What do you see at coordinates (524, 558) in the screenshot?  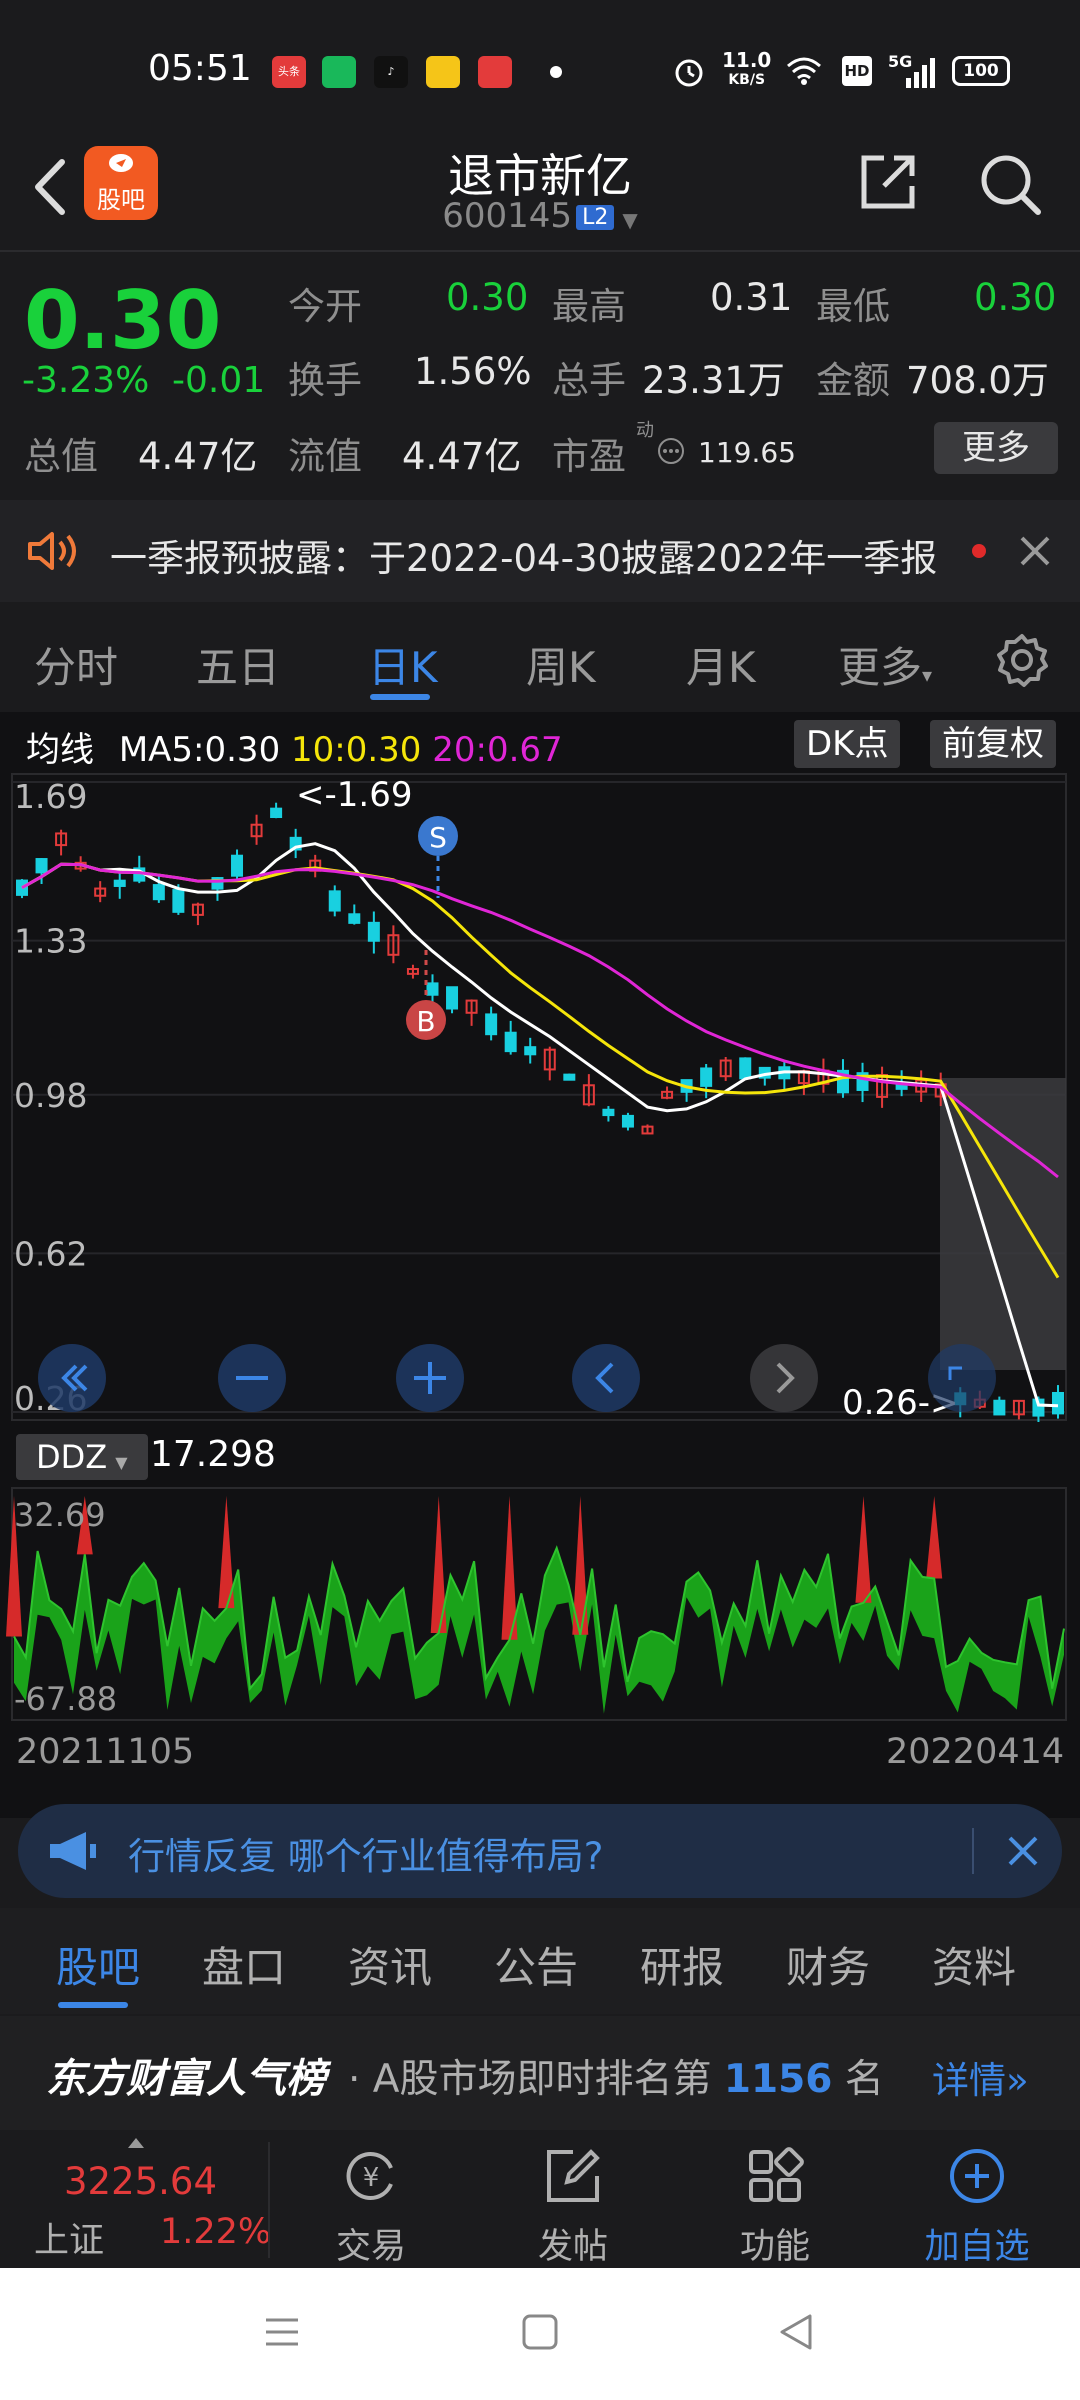 I see `notice-text: 一季报预披露：于2022-04-30披露2022年一季报` at bounding box center [524, 558].